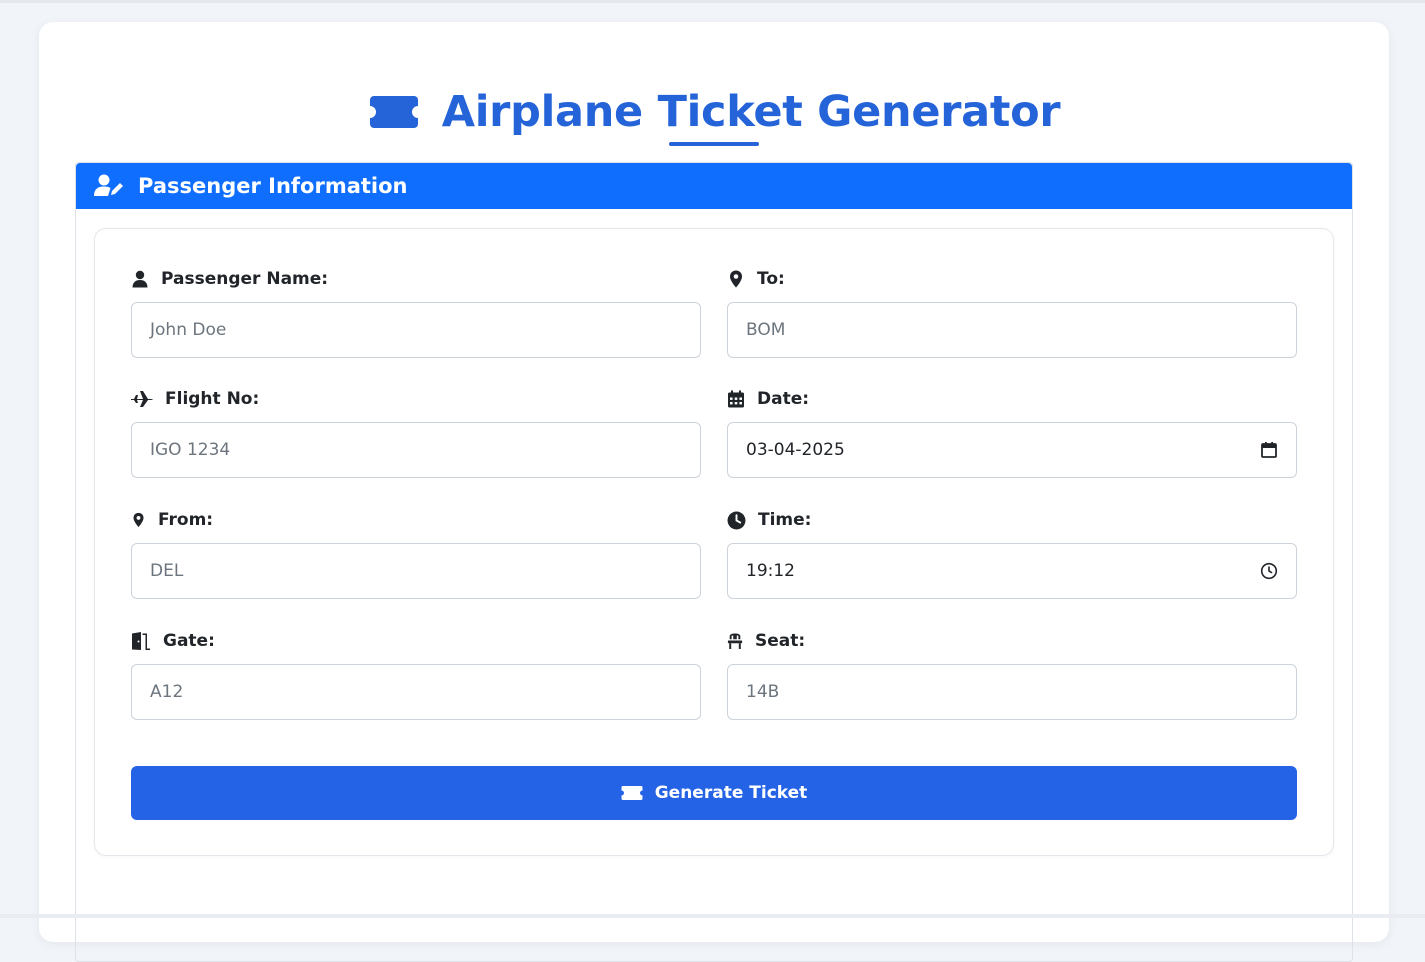 Image resolution: width=1425 pixels, height=962 pixels. Describe the element at coordinates (1012, 571) in the screenshot. I see `time-input: 19:12` at that location.